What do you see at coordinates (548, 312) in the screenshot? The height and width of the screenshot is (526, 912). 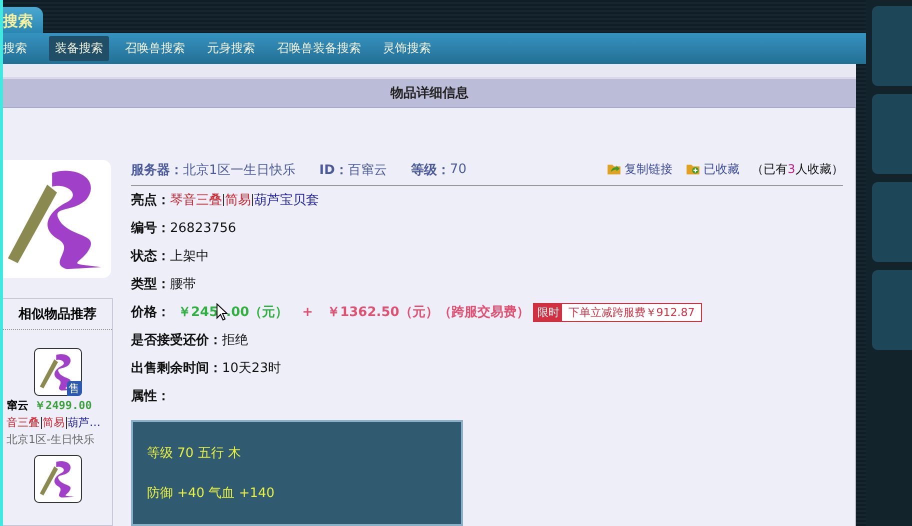 I see `promo-tag: 限时` at bounding box center [548, 312].